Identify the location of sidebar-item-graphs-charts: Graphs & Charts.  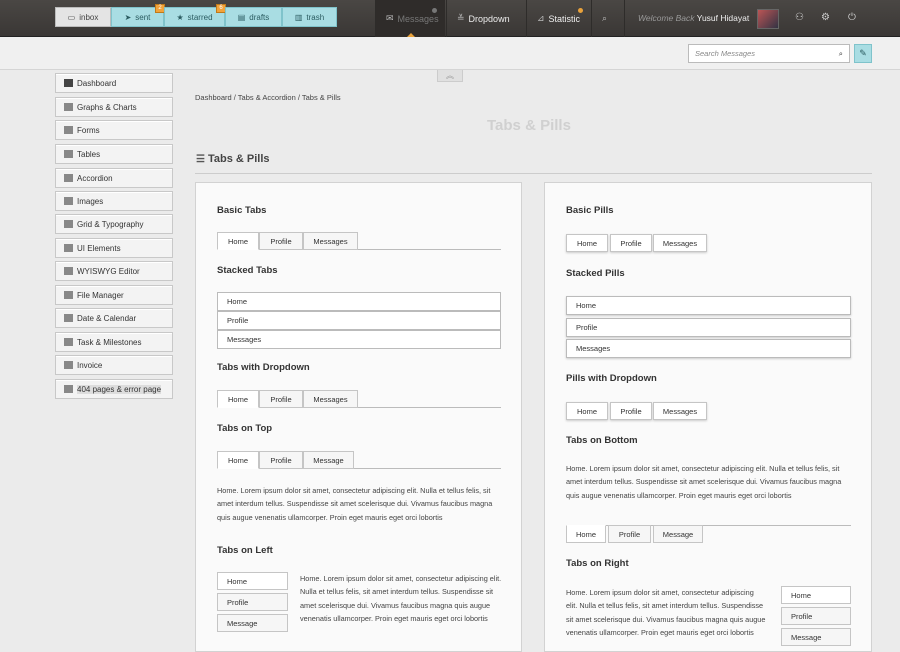
(114, 107).